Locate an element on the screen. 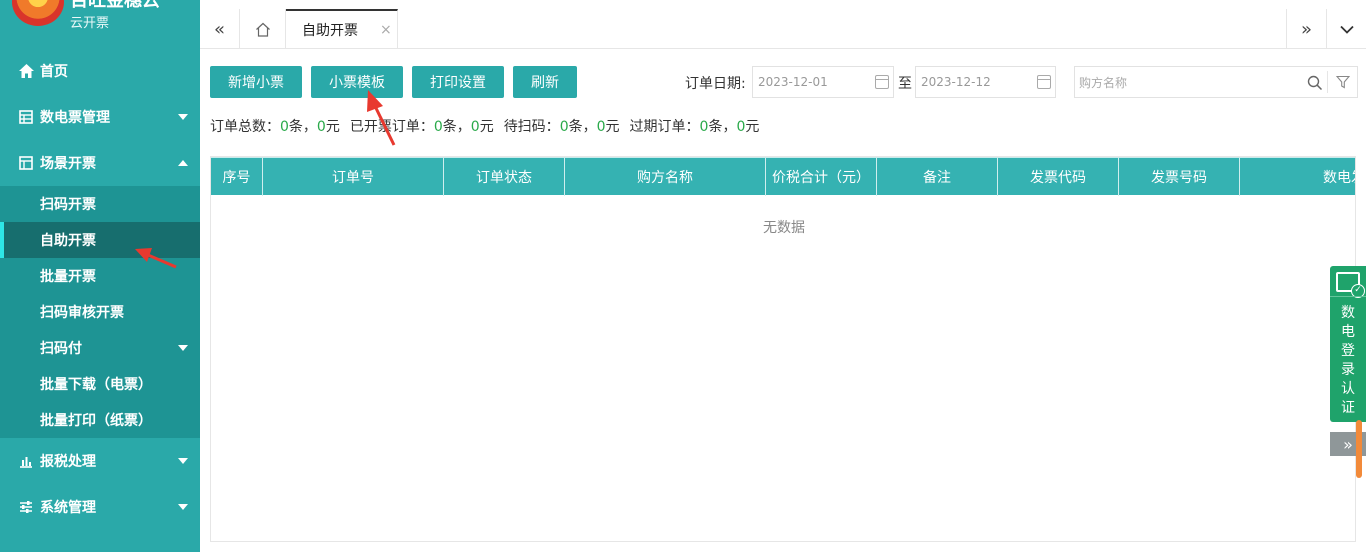  column-header: 数电发票 is located at coordinates (1297, 177).